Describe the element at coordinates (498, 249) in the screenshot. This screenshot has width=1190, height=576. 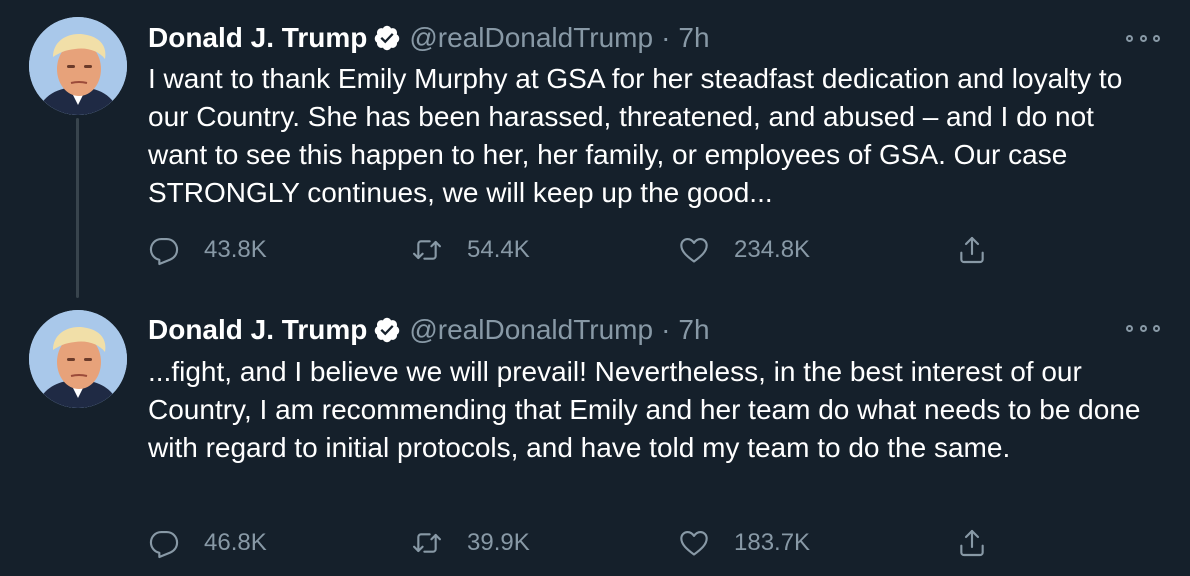
I see `retweet-count: 54.4K` at that location.